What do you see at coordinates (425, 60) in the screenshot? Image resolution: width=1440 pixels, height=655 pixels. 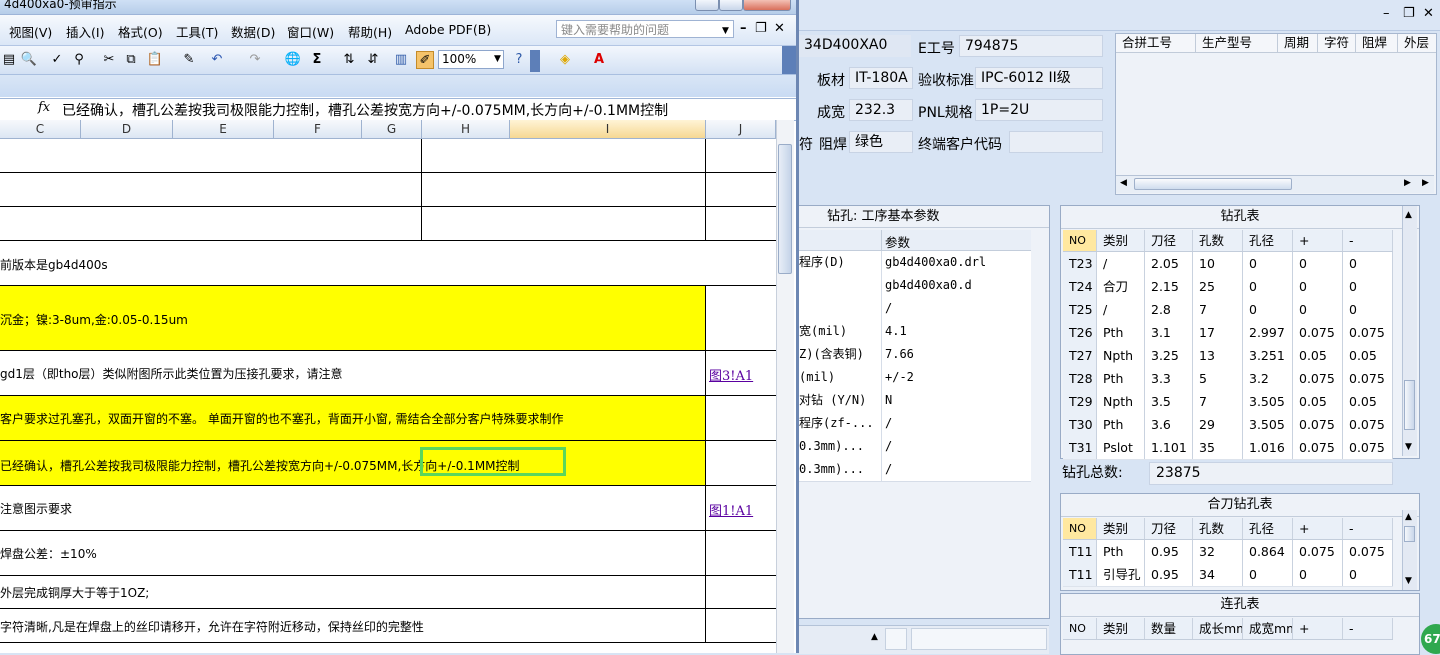 I see `drawing-icon: ✐` at bounding box center [425, 60].